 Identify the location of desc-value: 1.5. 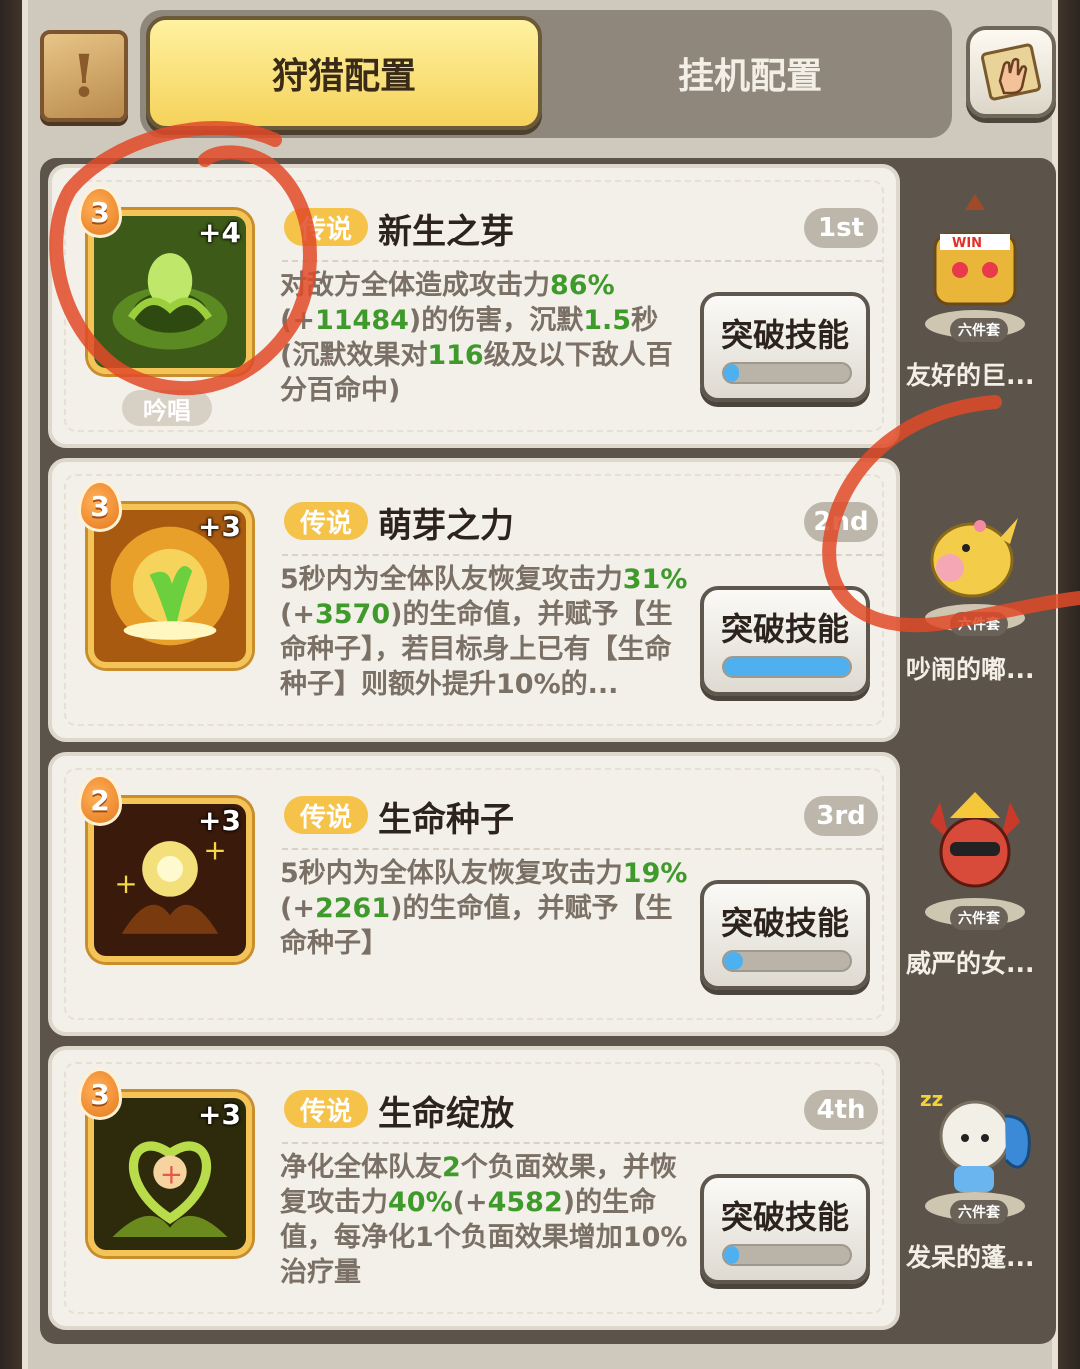
(607, 320).